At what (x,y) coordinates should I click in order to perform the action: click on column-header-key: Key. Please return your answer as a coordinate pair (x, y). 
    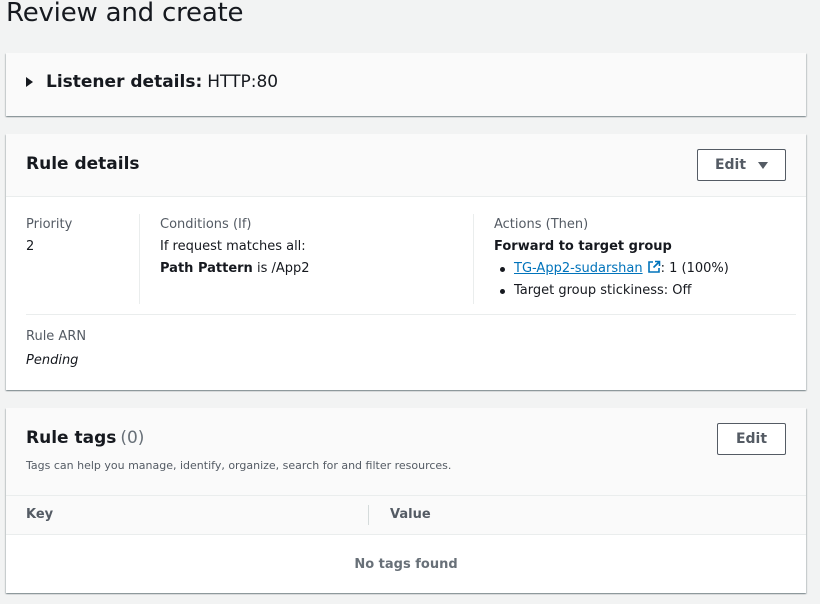
    Looking at the image, I should click on (40, 514).